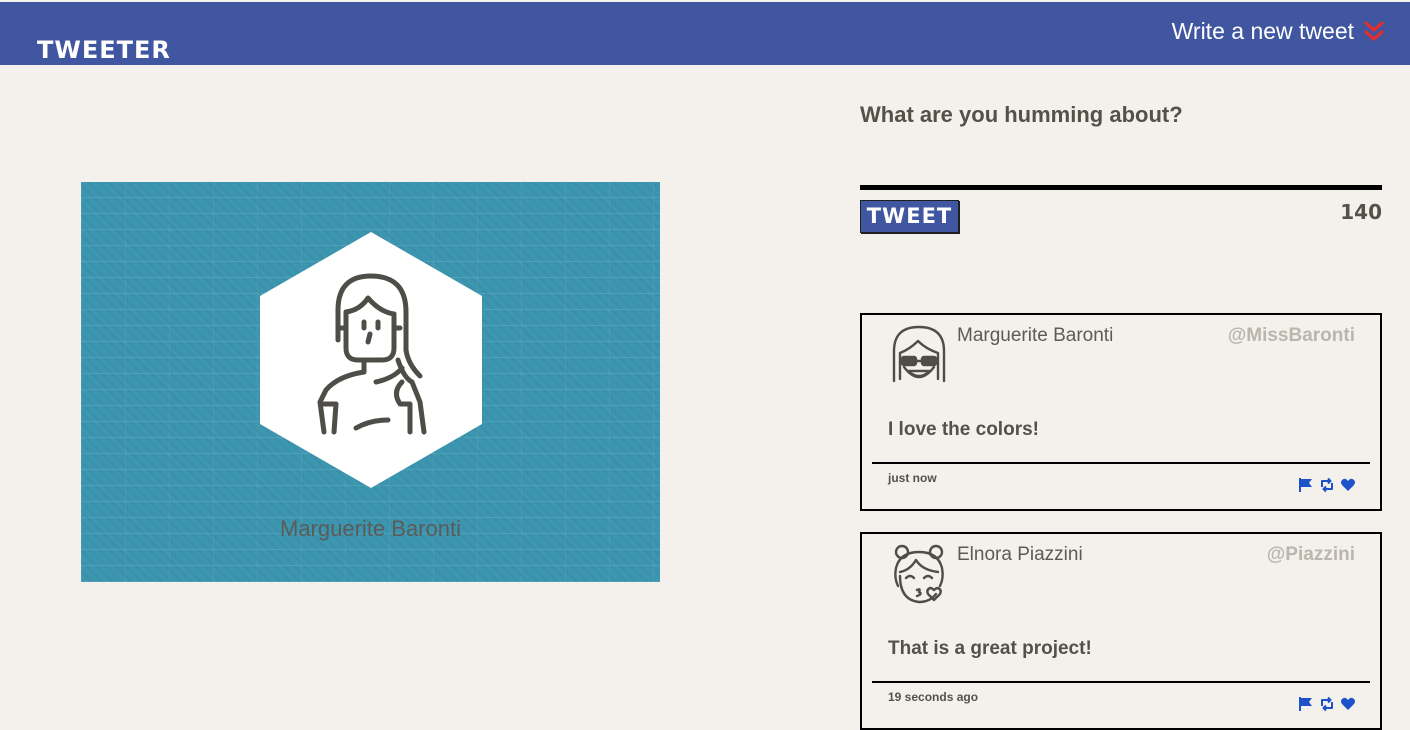 This screenshot has width=1410, height=730. I want to click on compose-prompt: What are you humming about?, so click(1021, 114).